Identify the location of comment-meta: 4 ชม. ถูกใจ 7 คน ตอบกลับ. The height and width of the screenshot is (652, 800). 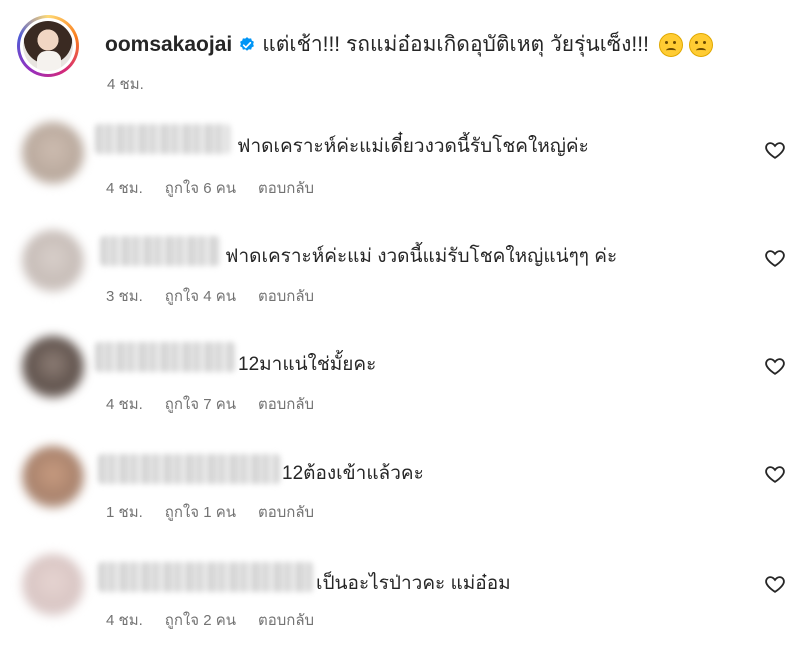
(221, 404).